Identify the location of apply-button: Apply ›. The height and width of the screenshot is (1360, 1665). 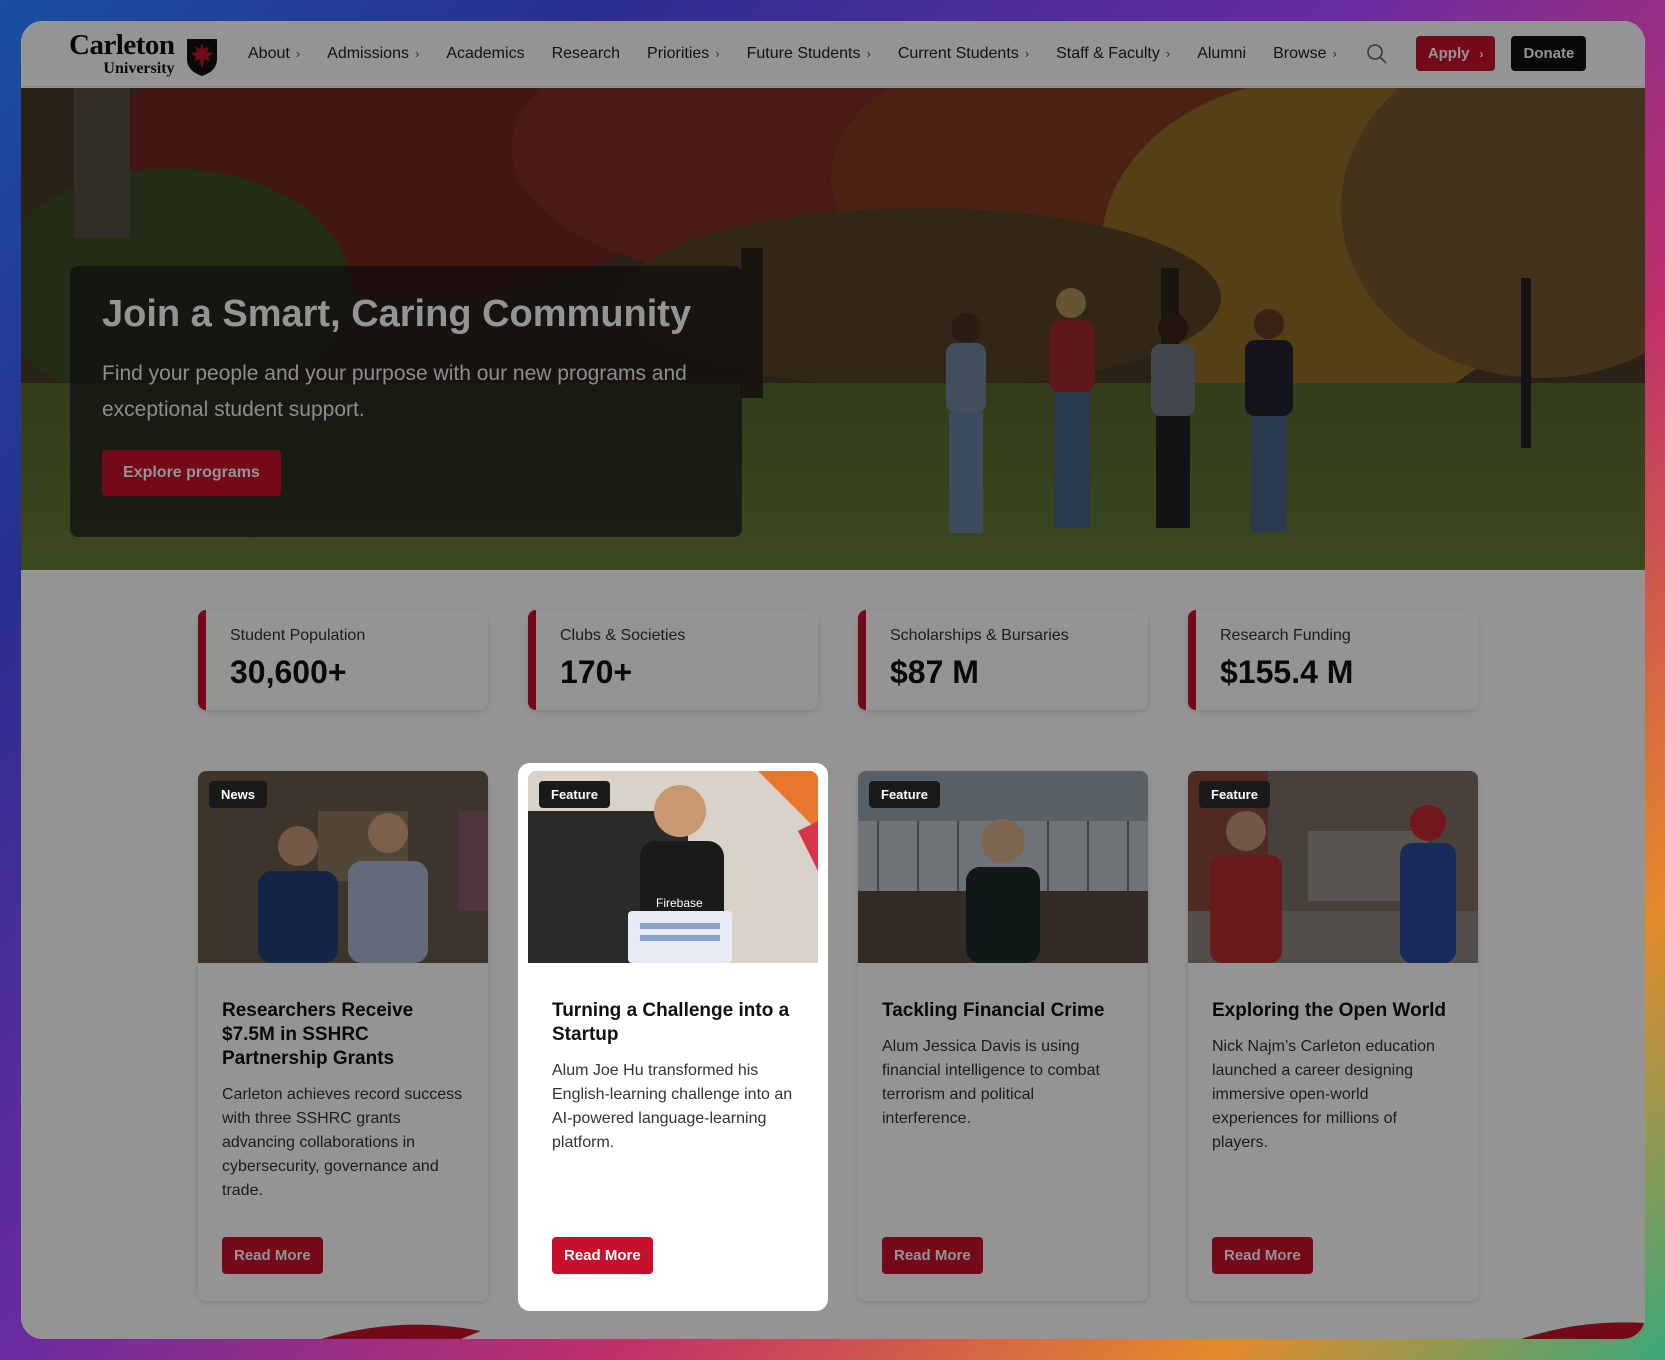
(1455, 53).